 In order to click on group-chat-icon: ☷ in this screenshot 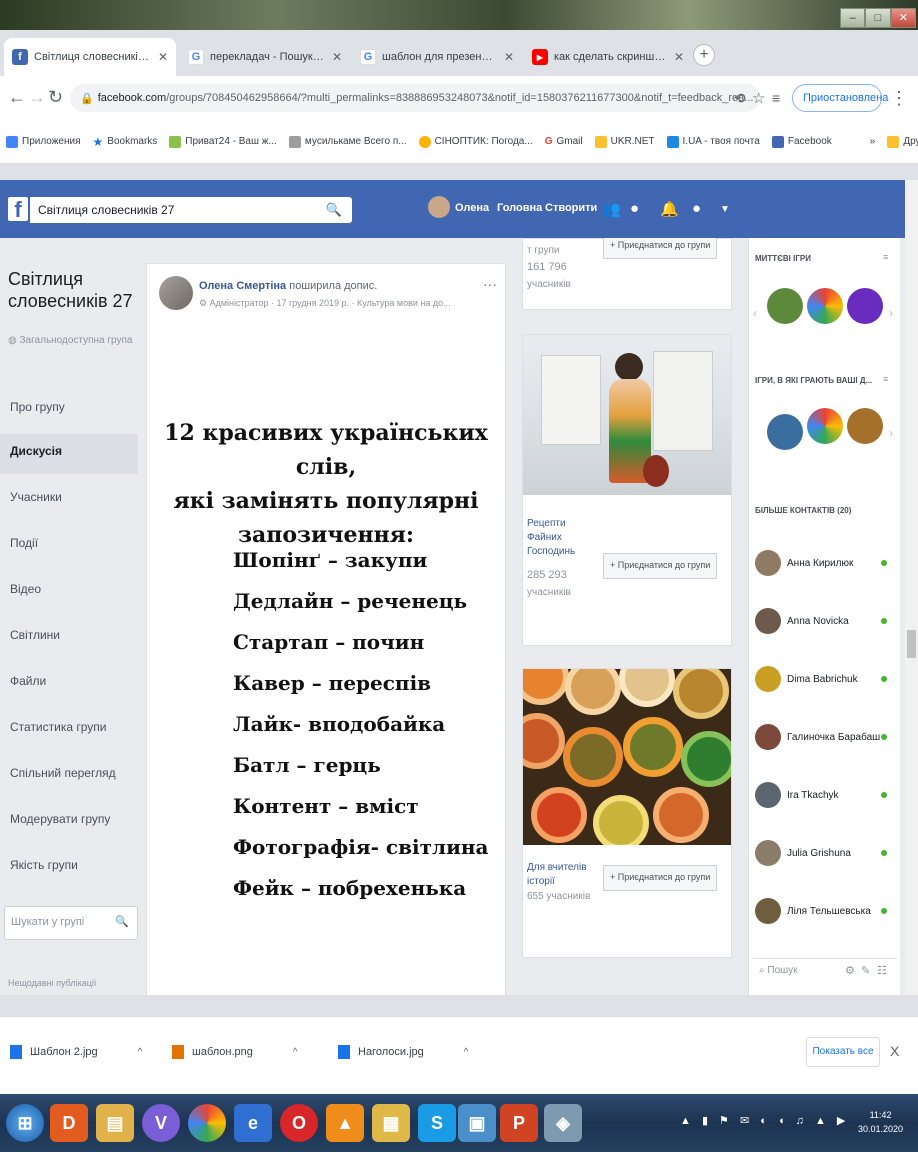, I will do `click(882, 970)`.